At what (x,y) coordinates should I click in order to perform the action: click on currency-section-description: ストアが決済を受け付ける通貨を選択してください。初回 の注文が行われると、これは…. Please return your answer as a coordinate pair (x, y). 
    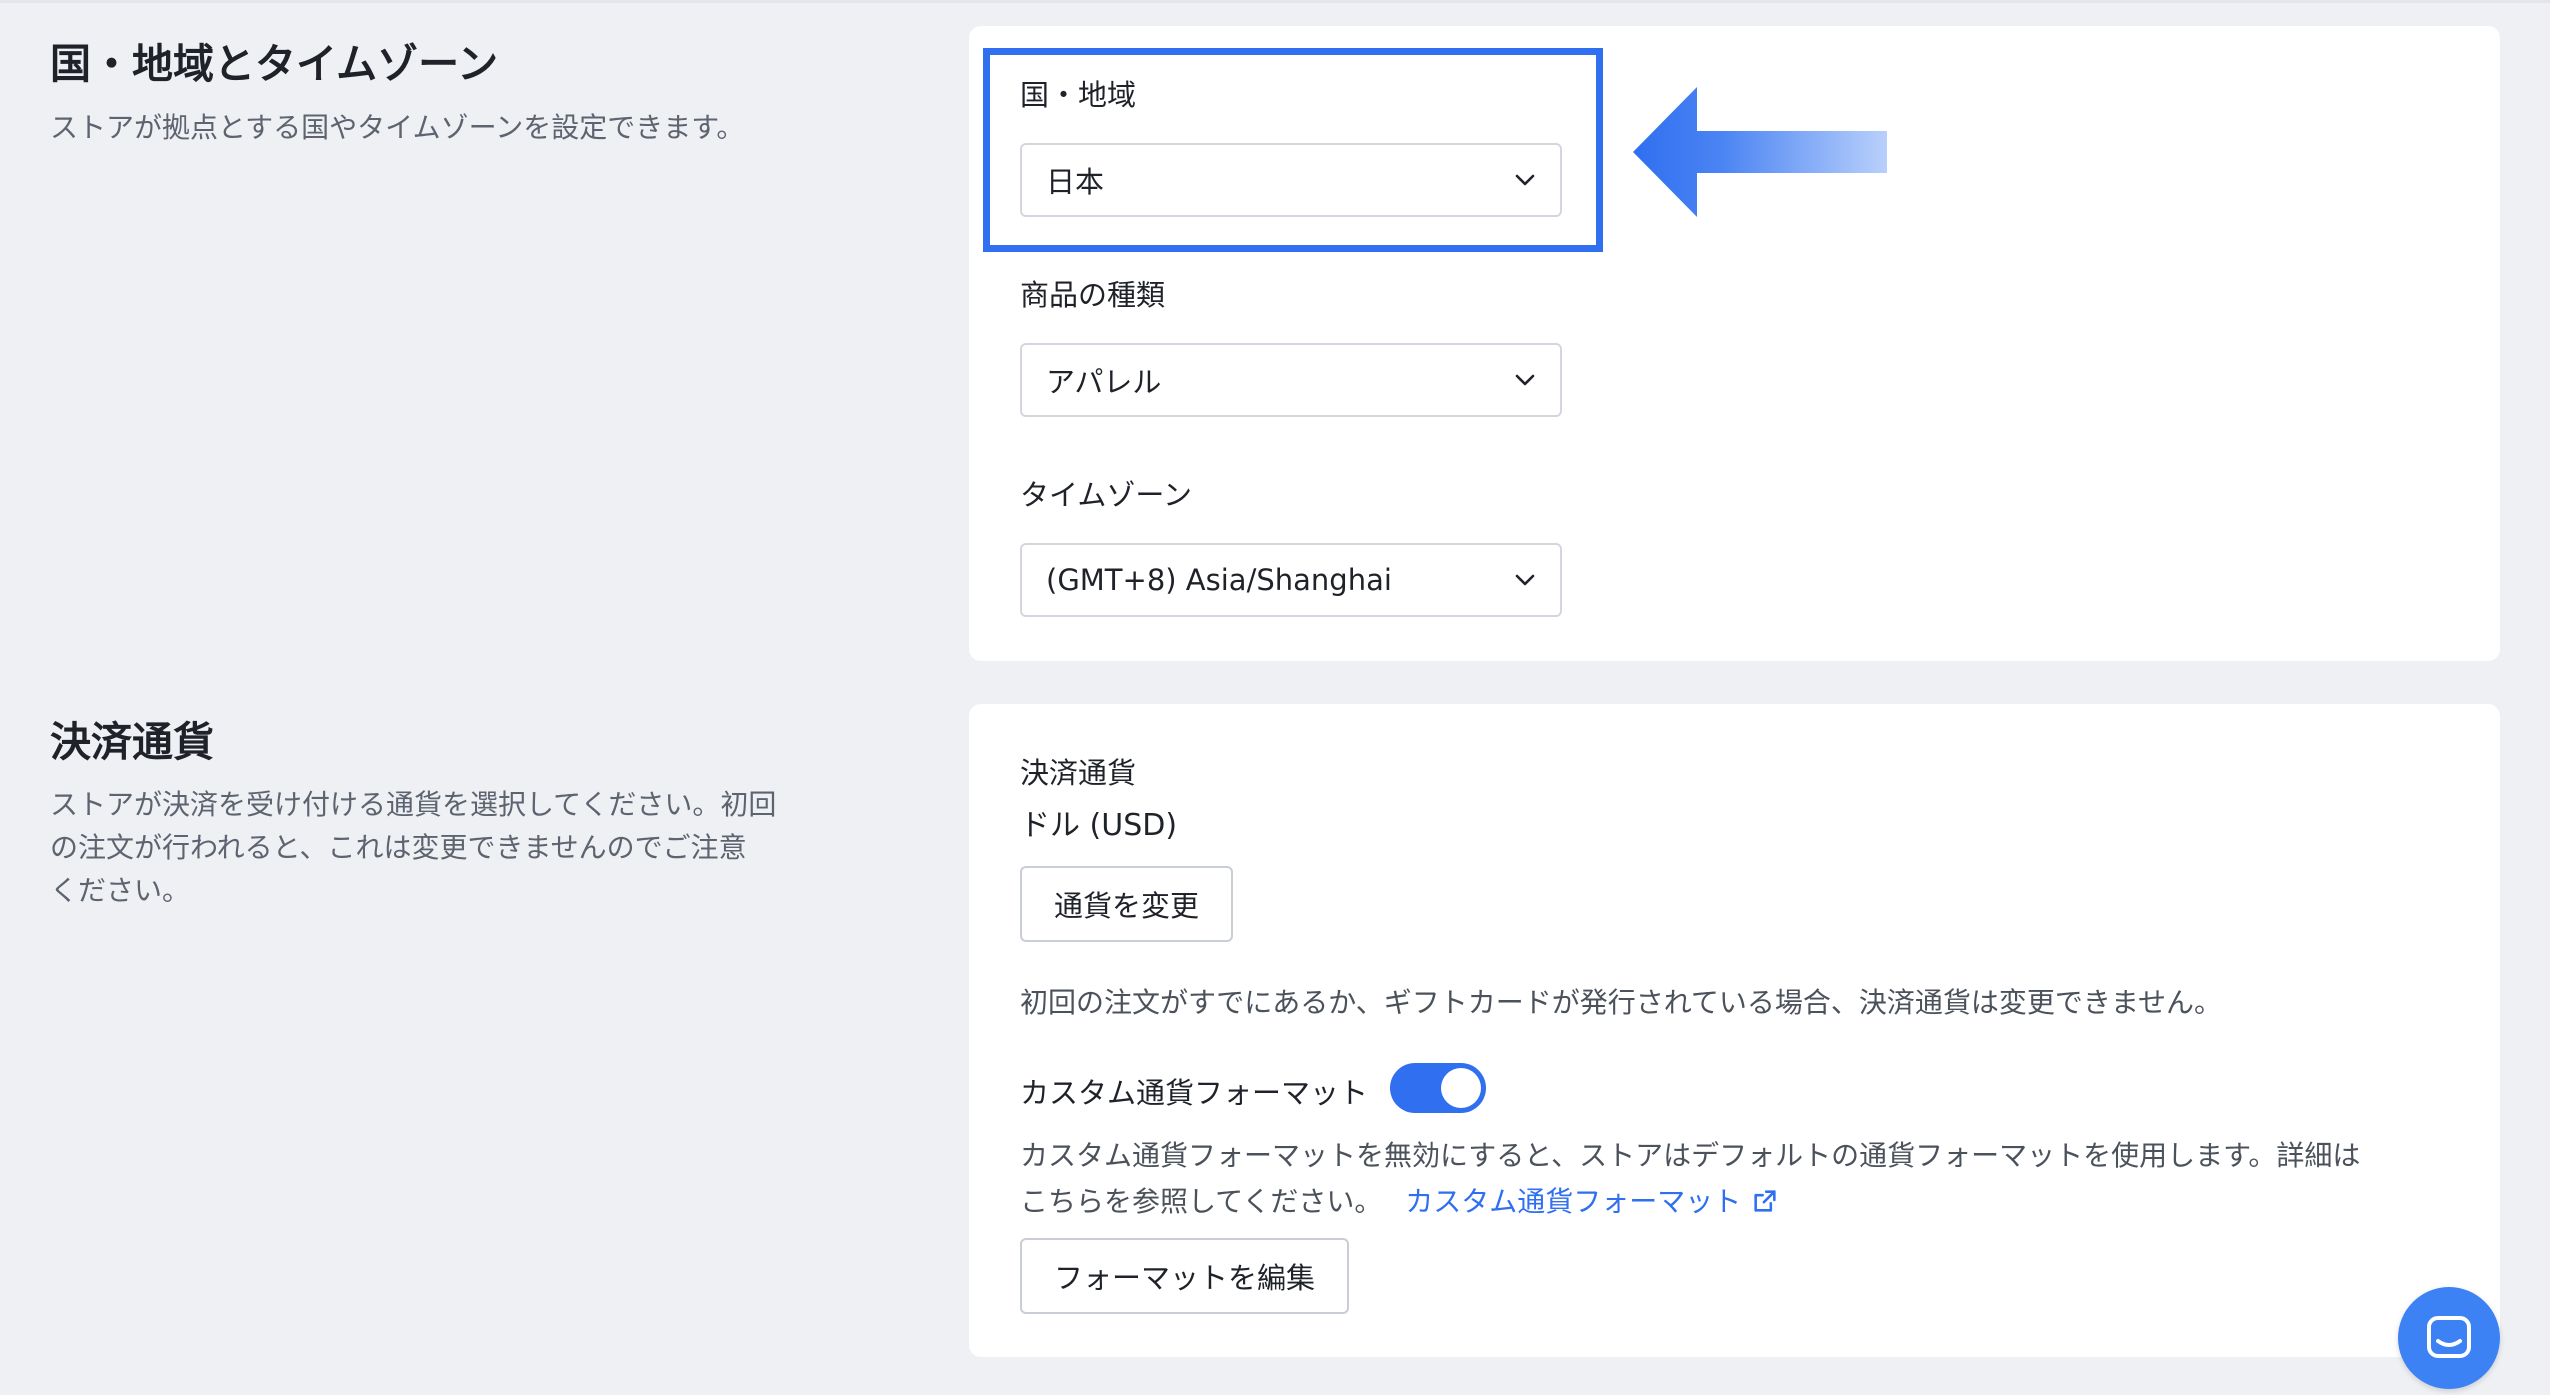
    Looking at the image, I should click on (413, 847).